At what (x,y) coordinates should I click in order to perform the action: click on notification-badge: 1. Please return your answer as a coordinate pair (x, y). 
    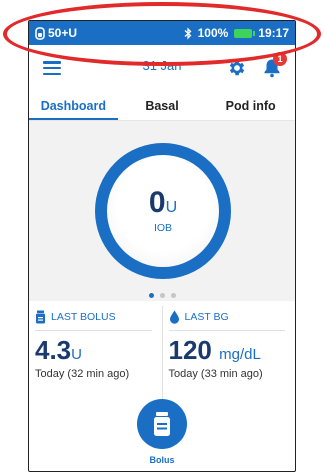
    Looking at the image, I should click on (280, 59).